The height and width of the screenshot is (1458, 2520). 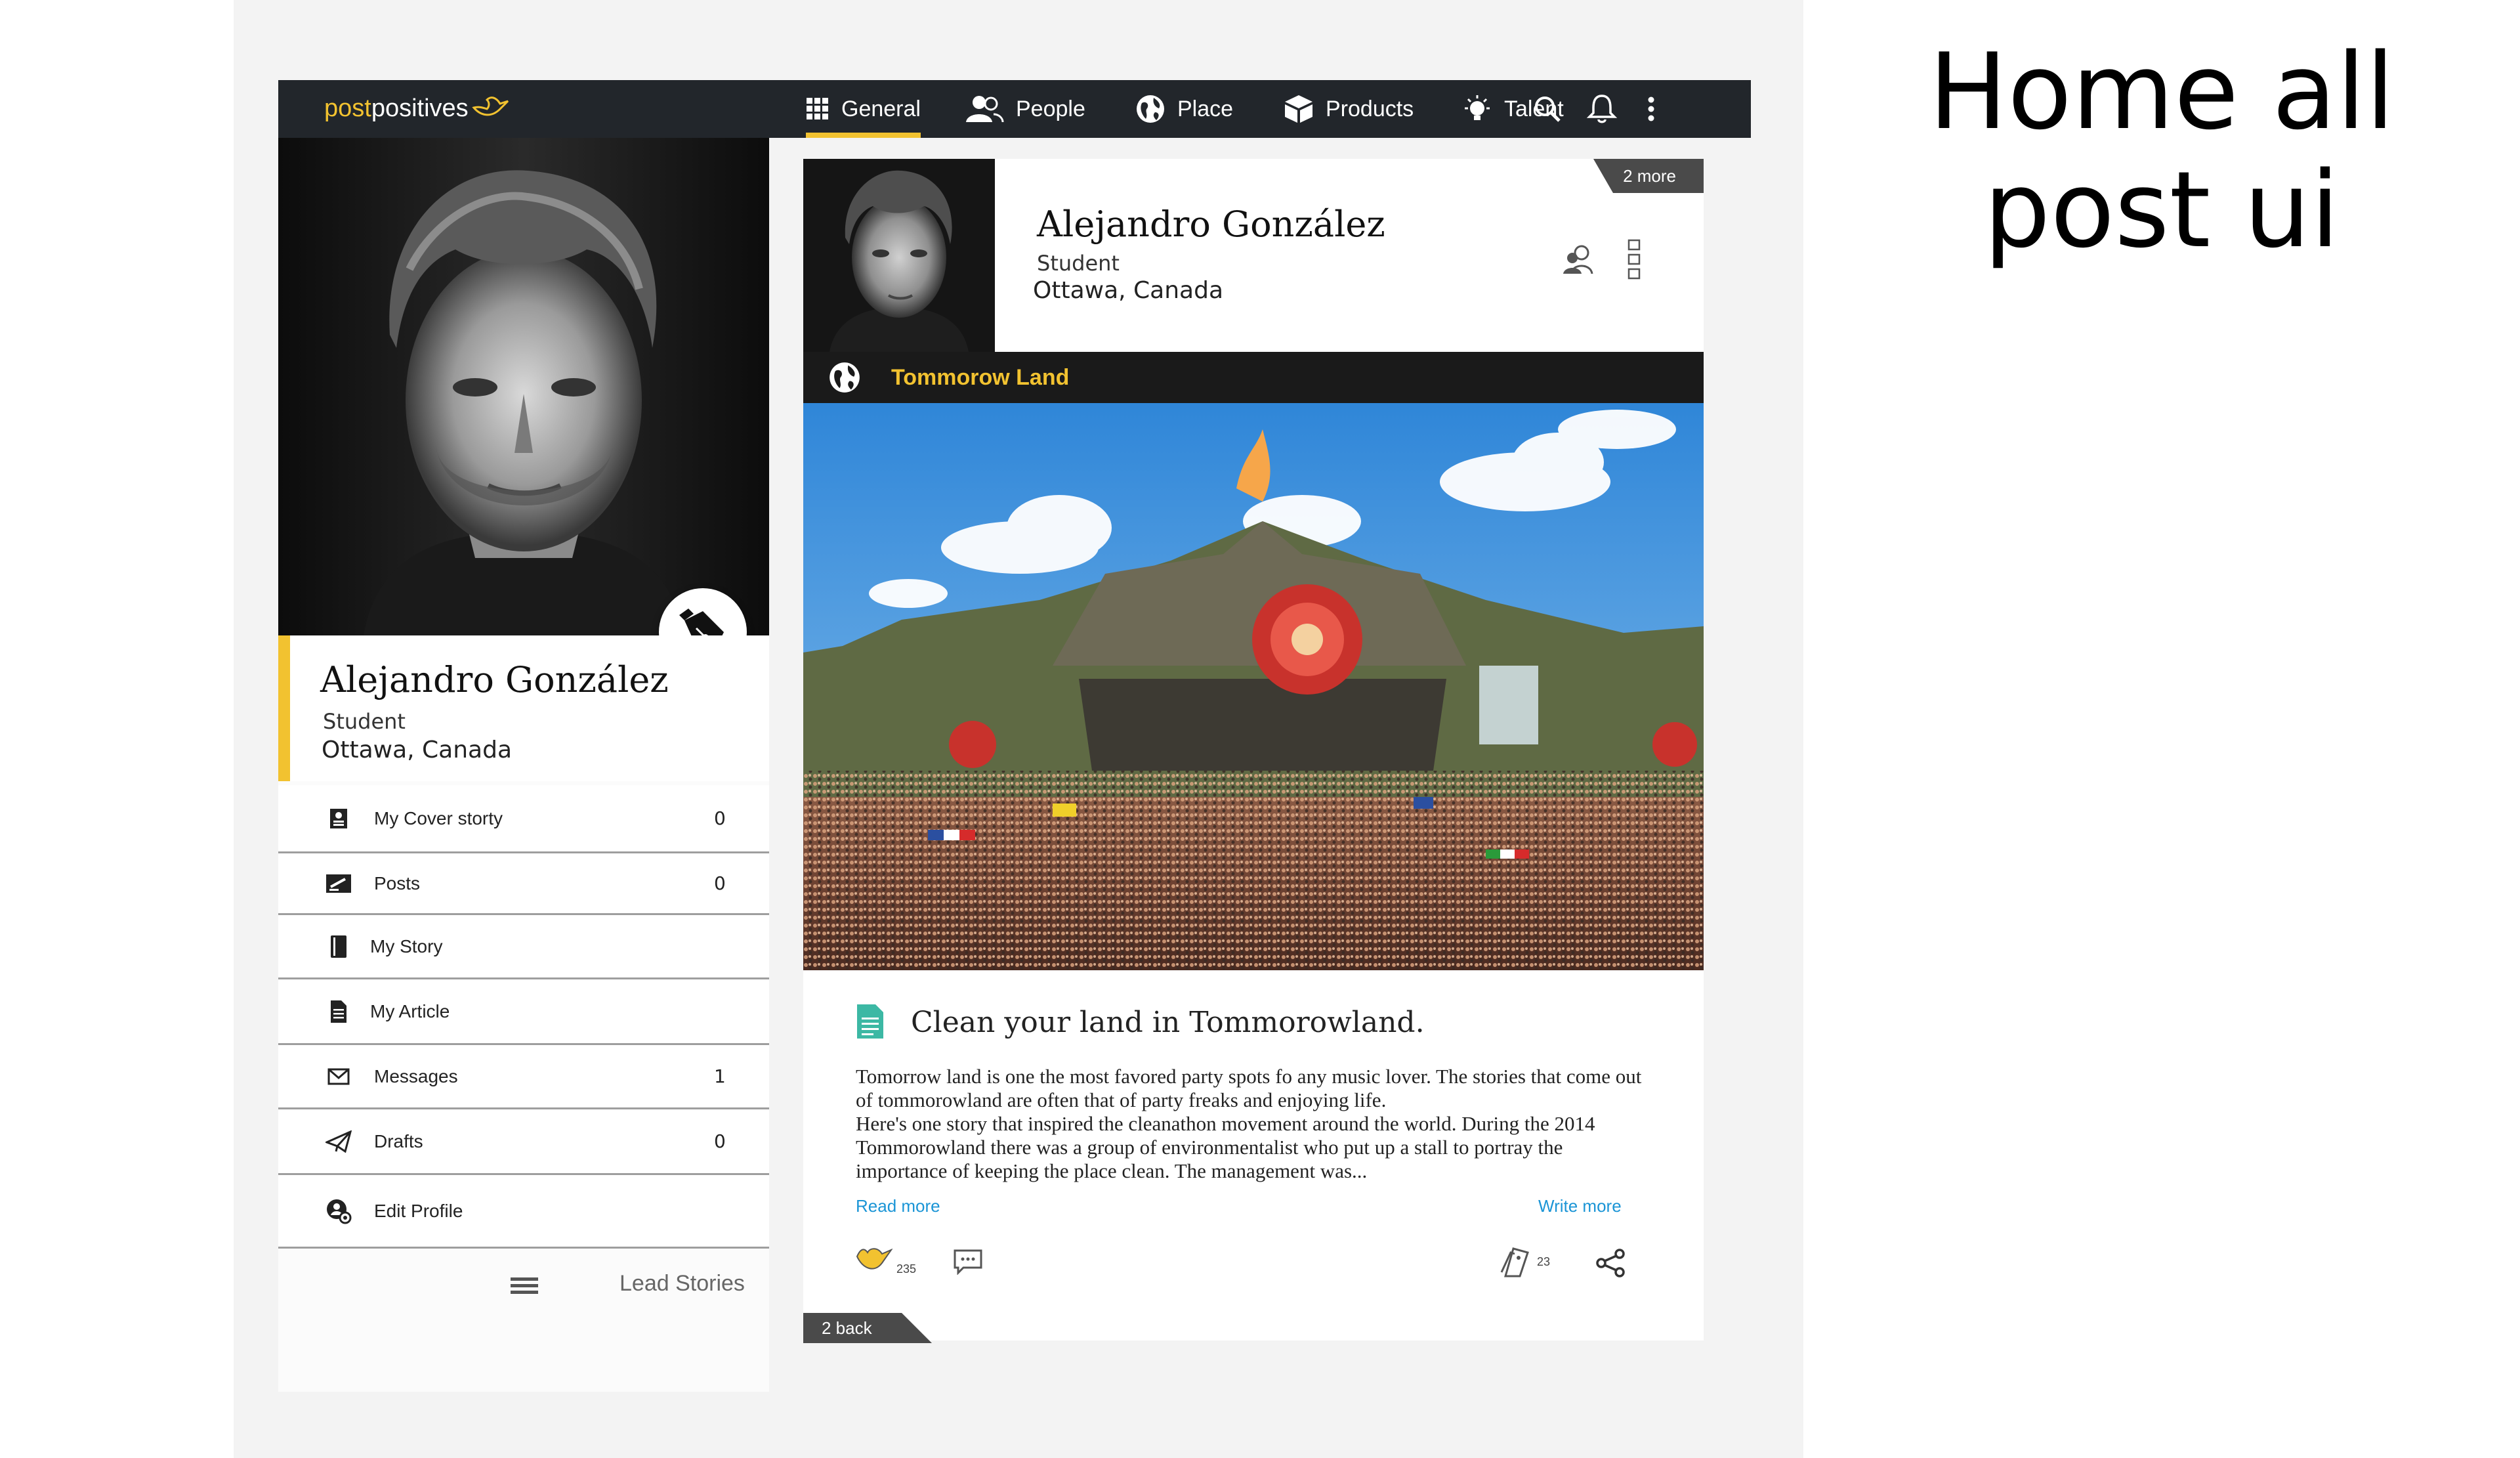 I want to click on more-posts-tag: 2 more, so click(x=1648, y=176).